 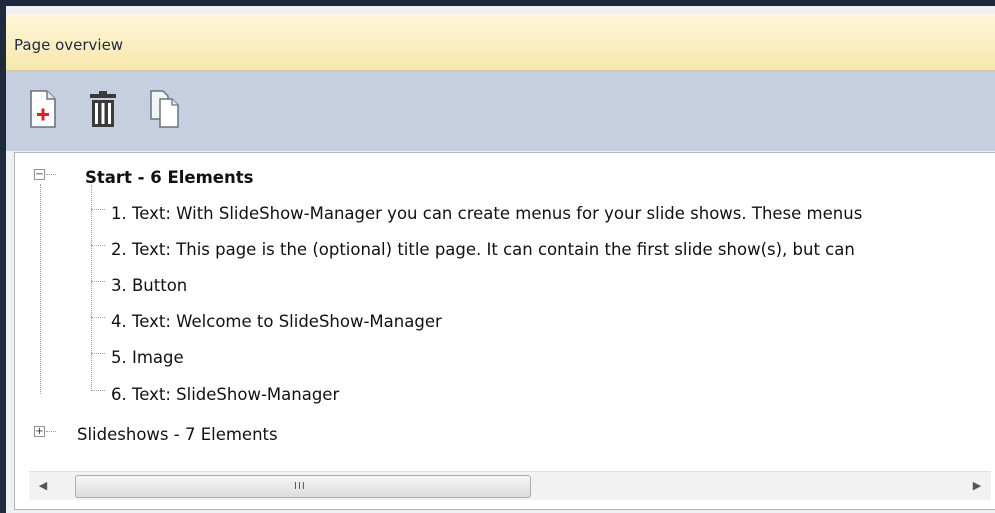 I want to click on tree-item-label: 5. Image, so click(x=147, y=357).